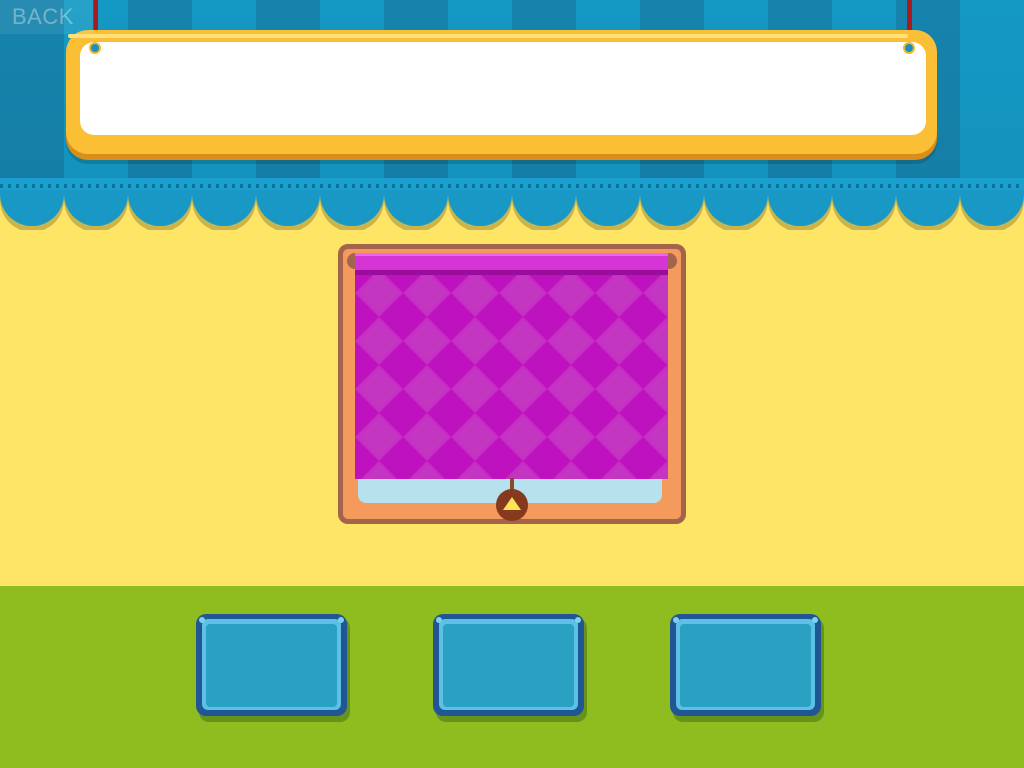 This screenshot has width=1024, height=768. What do you see at coordinates (512, 210) in the screenshot?
I see `valance-scallops` at bounding box center [512, 210].